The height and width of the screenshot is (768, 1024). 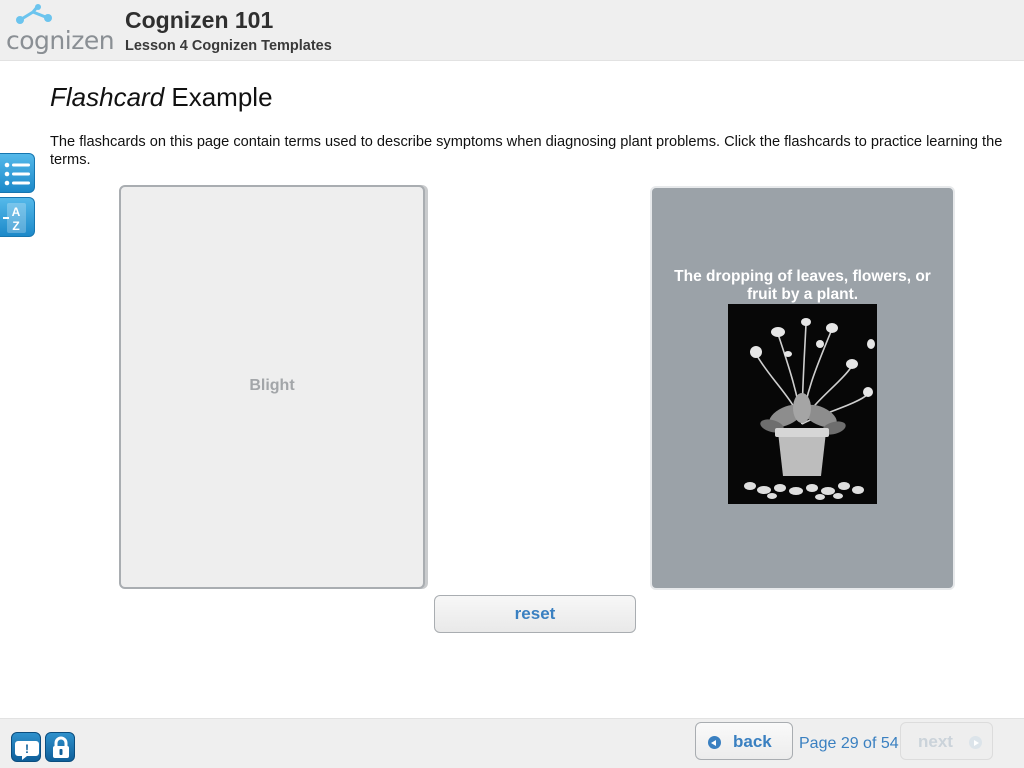 I want to click on lock-icon, so click(x=61, y=747).